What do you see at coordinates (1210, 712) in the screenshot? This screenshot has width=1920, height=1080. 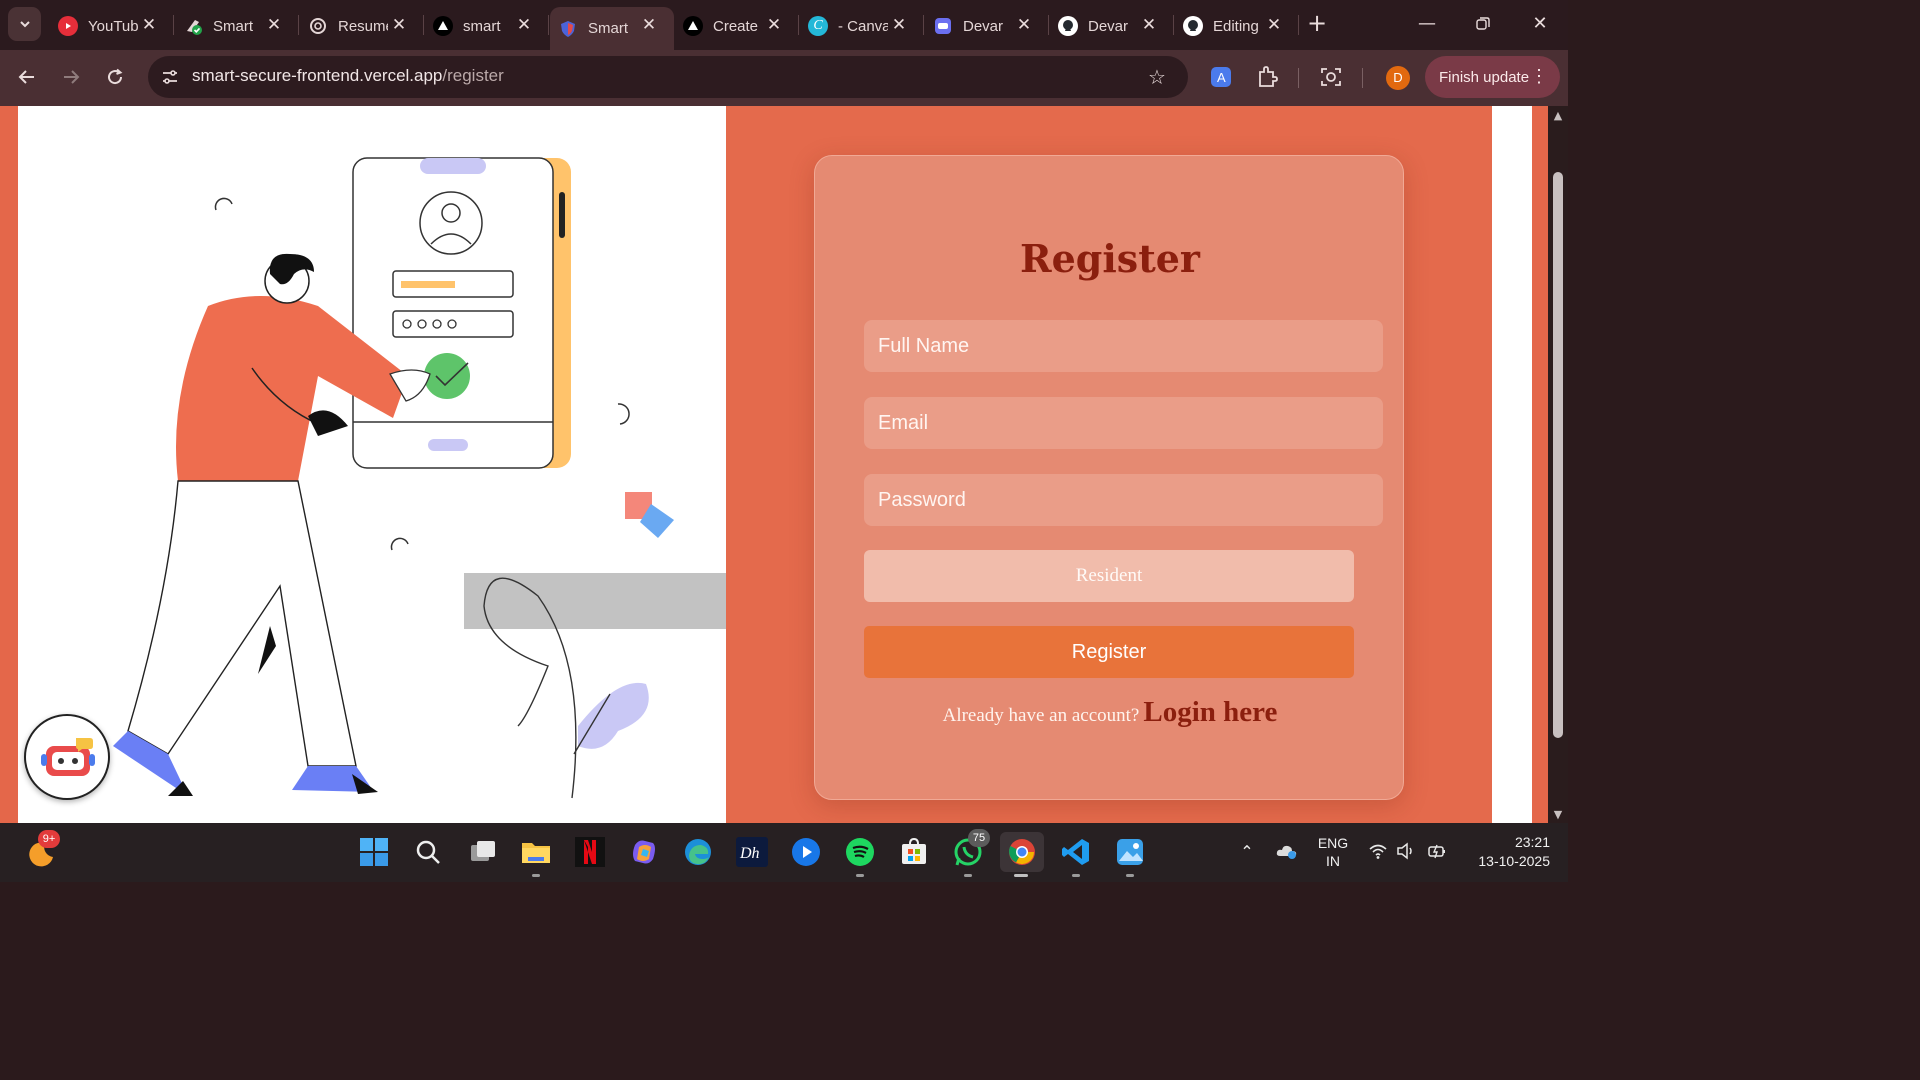 I see `login-link: Login here` at bounding box center [1210, 712].